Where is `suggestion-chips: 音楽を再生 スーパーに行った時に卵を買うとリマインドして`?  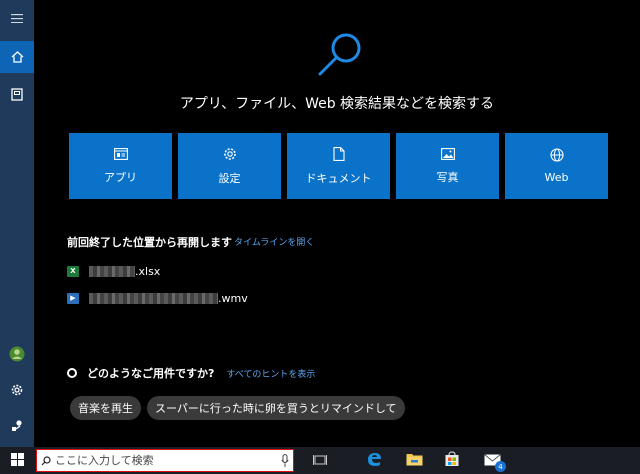
suggestion-chips: 音楽を再生 スーパーに行った時に卵を買うとリマインドして is located at coordinates (237, 408).